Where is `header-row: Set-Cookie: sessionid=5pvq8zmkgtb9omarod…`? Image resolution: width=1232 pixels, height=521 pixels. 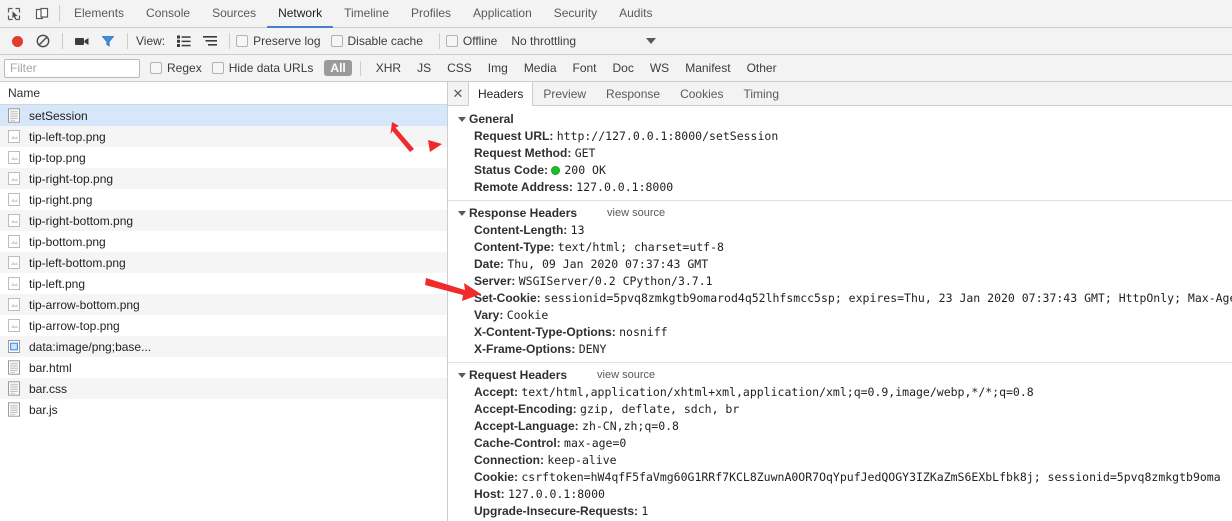 header-row: Set-Cookie: sessionid=5pvq8zmkgtb9omarod… is located at coordinates (840, 298).